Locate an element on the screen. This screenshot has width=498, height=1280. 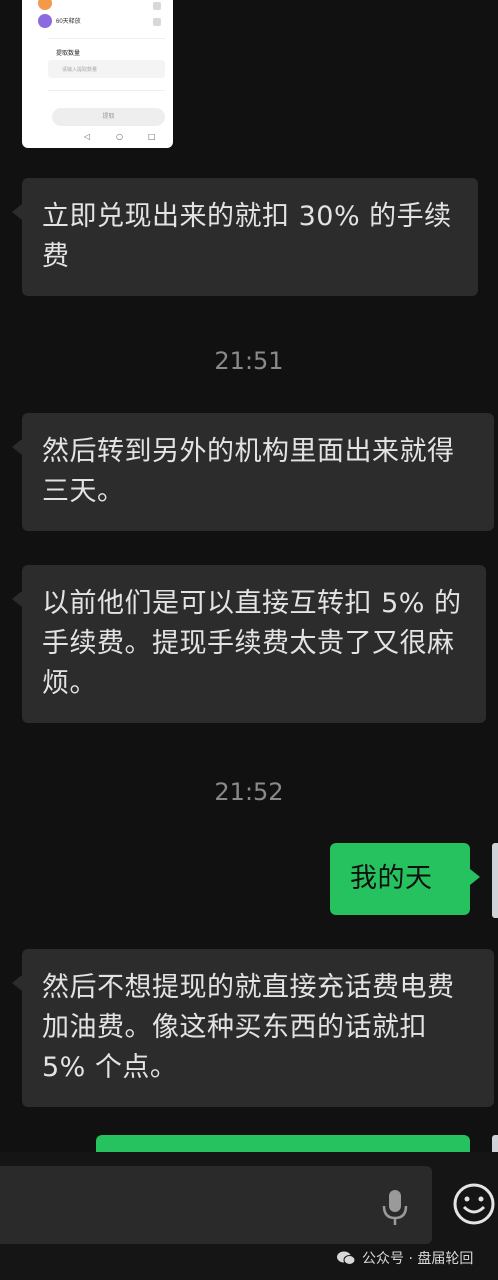
incoming-message-bubble: 然后转到另外的机构里面出来就得三天。 is located at coordinates (253, 472).